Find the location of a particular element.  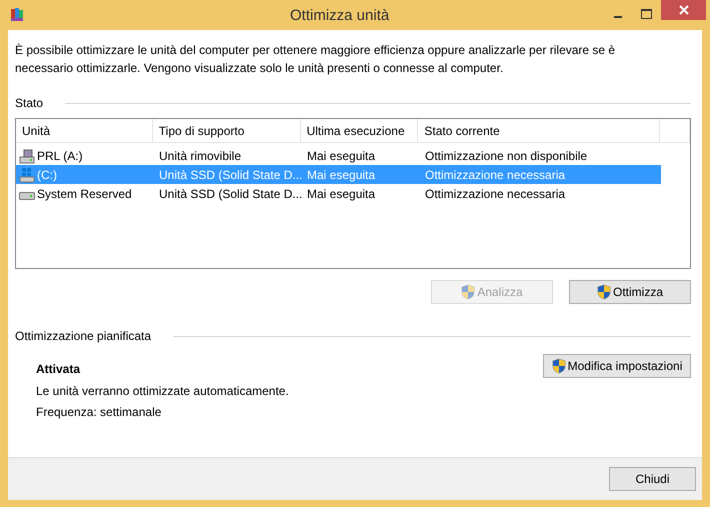

table-row: PRL (A:) Unità rimovibile Mai eseguita Ottimizzazione non disponibile is located at coordinates (338, 155).